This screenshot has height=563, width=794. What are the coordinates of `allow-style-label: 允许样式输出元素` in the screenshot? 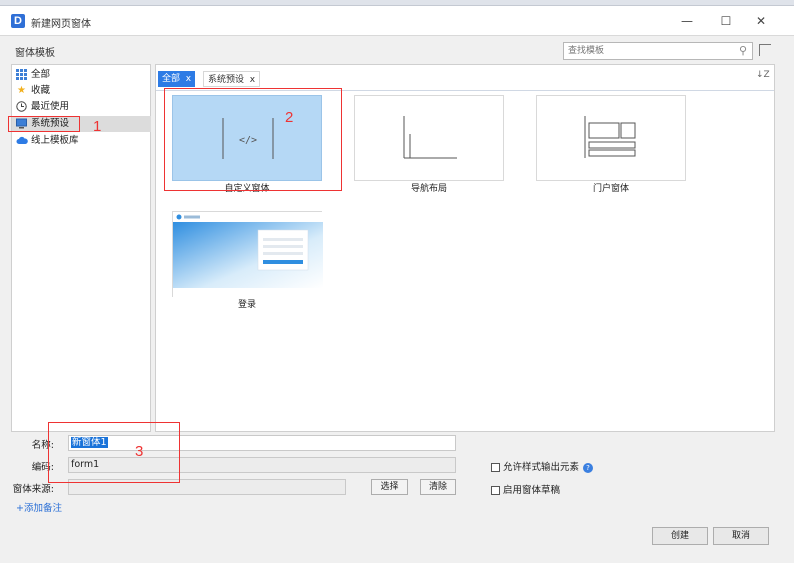 It's located at (541, 467).